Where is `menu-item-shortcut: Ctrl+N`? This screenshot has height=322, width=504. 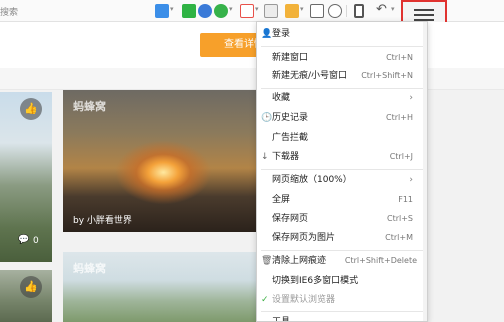
menu-item-shortcut: Ctrl+N is located at coordinates (399, 57).